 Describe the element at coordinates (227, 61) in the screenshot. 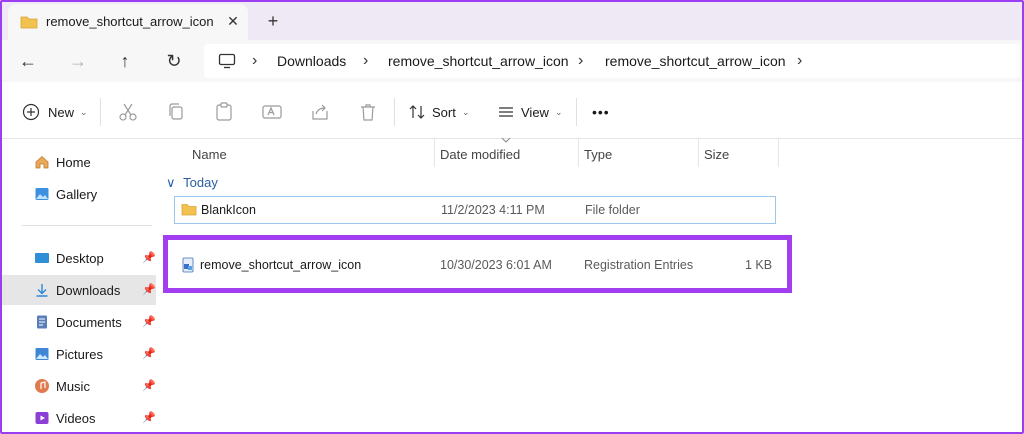

I see `this-pc-icon` at that location.